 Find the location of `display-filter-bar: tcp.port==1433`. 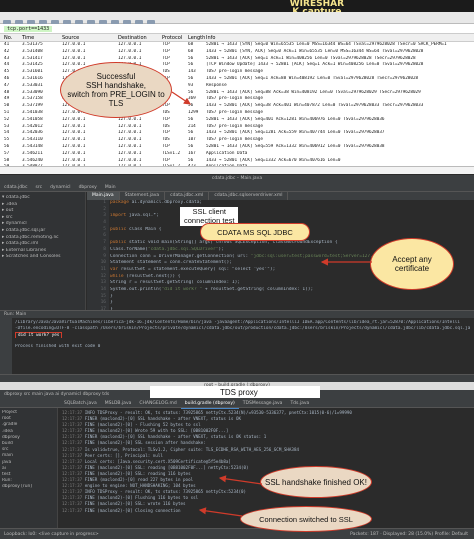

display-filter-bar: tcp.port==1433 is located at coordinates (237, 29).